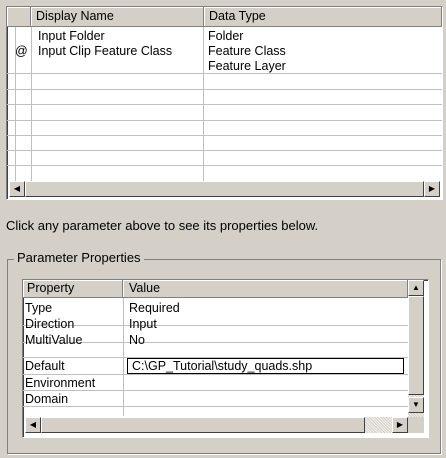  I want to click on vertical-scrollbar: ▲ ▼, so click(416, 348).